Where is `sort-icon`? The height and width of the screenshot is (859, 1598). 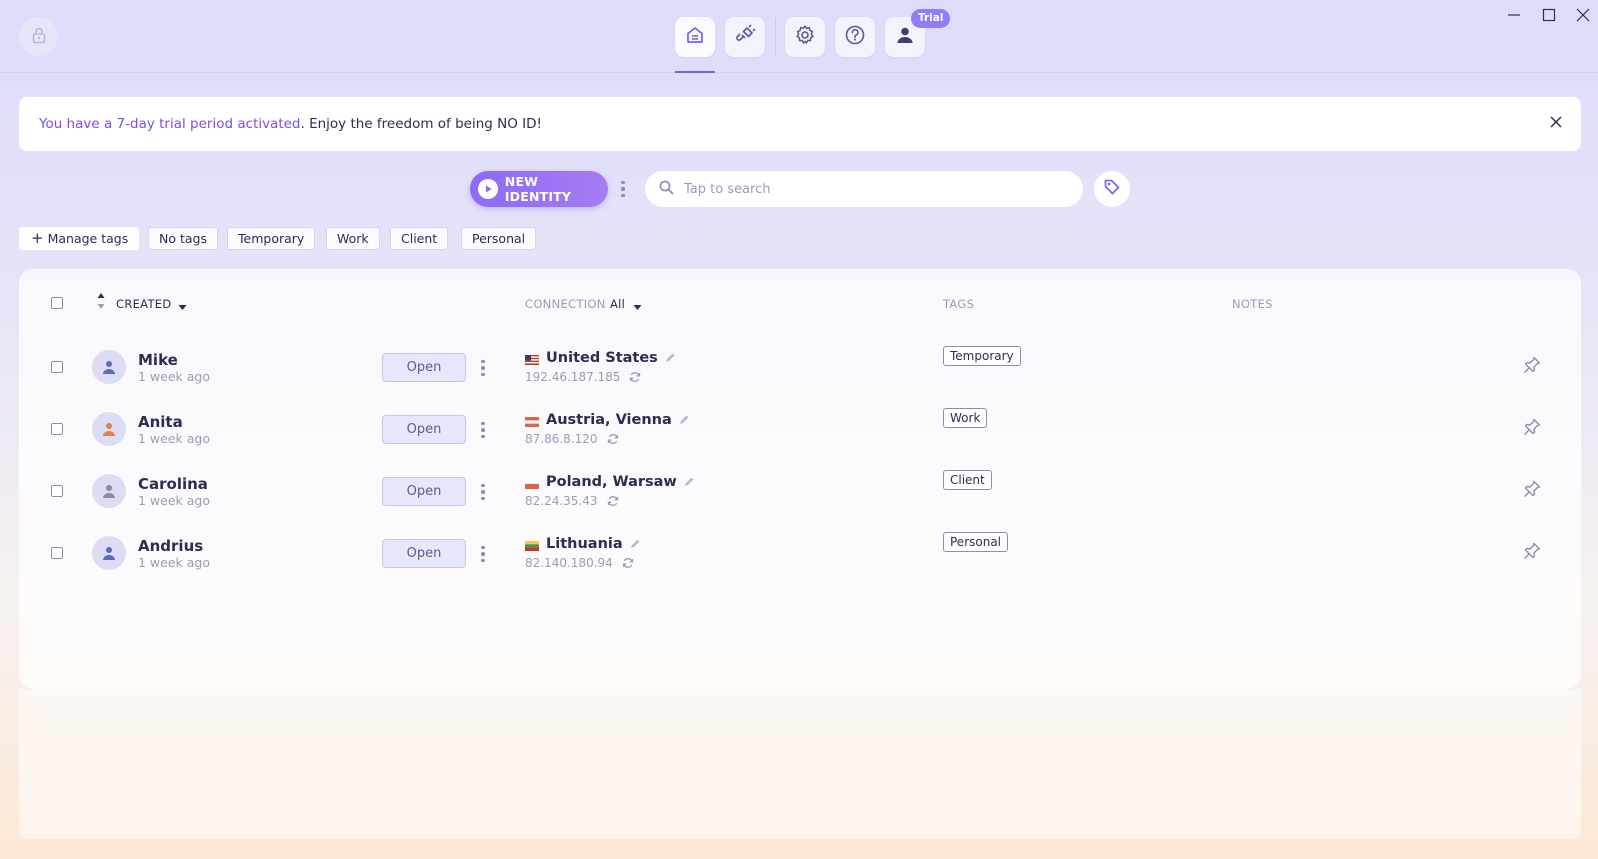 sort-icon is located at coordinates (101, 303).